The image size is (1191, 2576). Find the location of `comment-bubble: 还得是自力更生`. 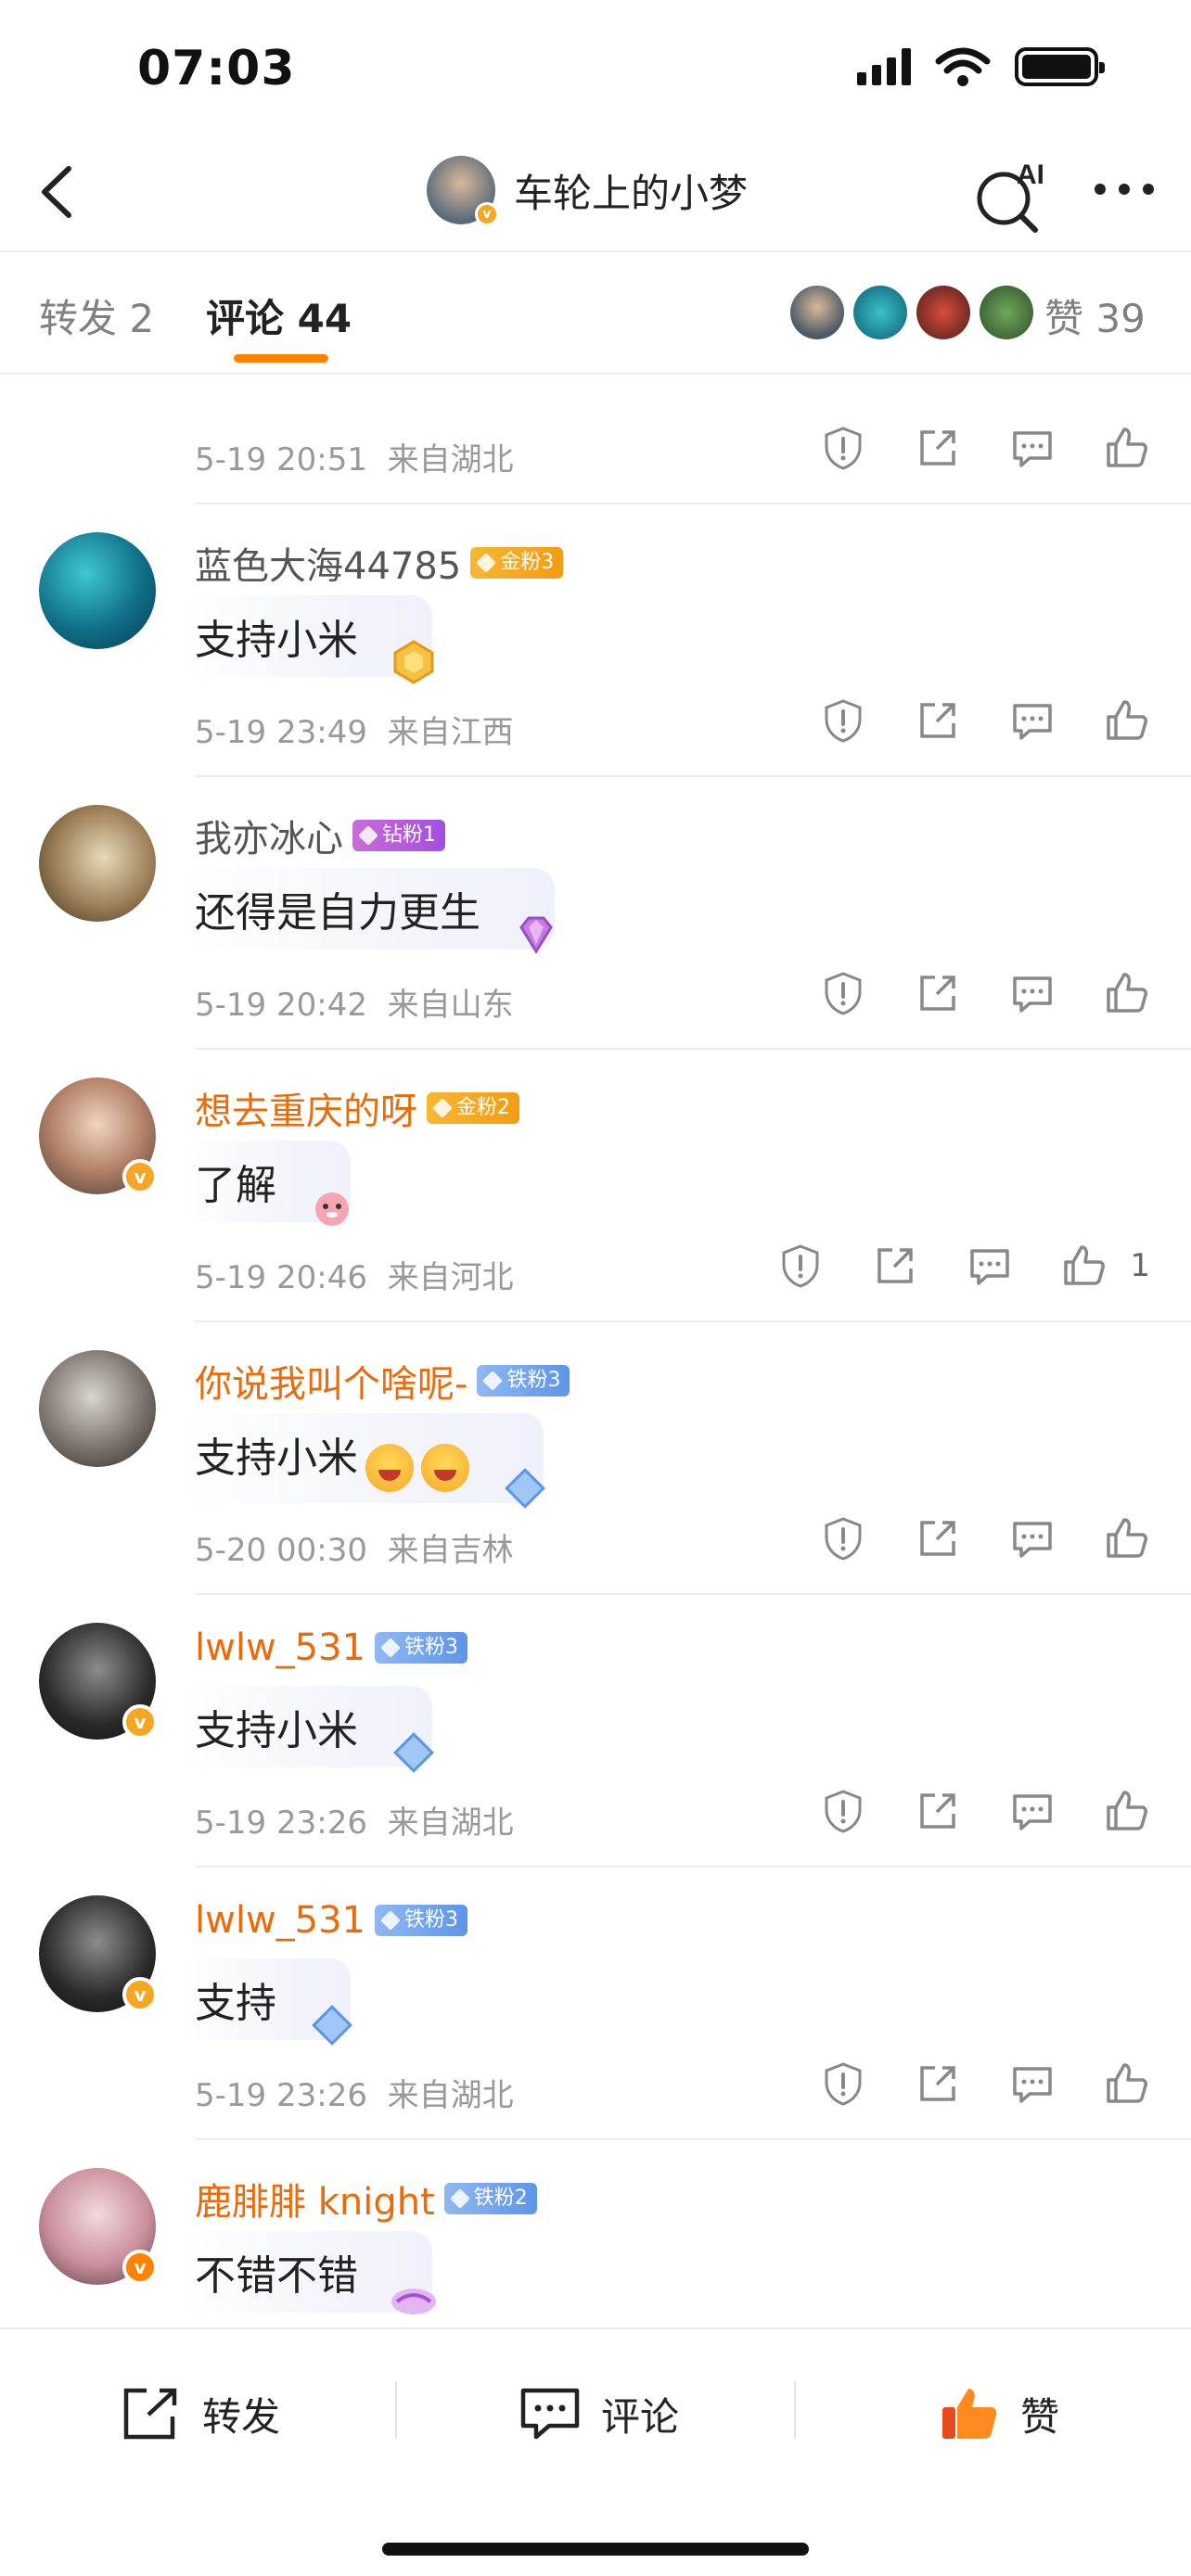

comment-bubble: 还得是自力更生 is located at coordinates (368, 911).